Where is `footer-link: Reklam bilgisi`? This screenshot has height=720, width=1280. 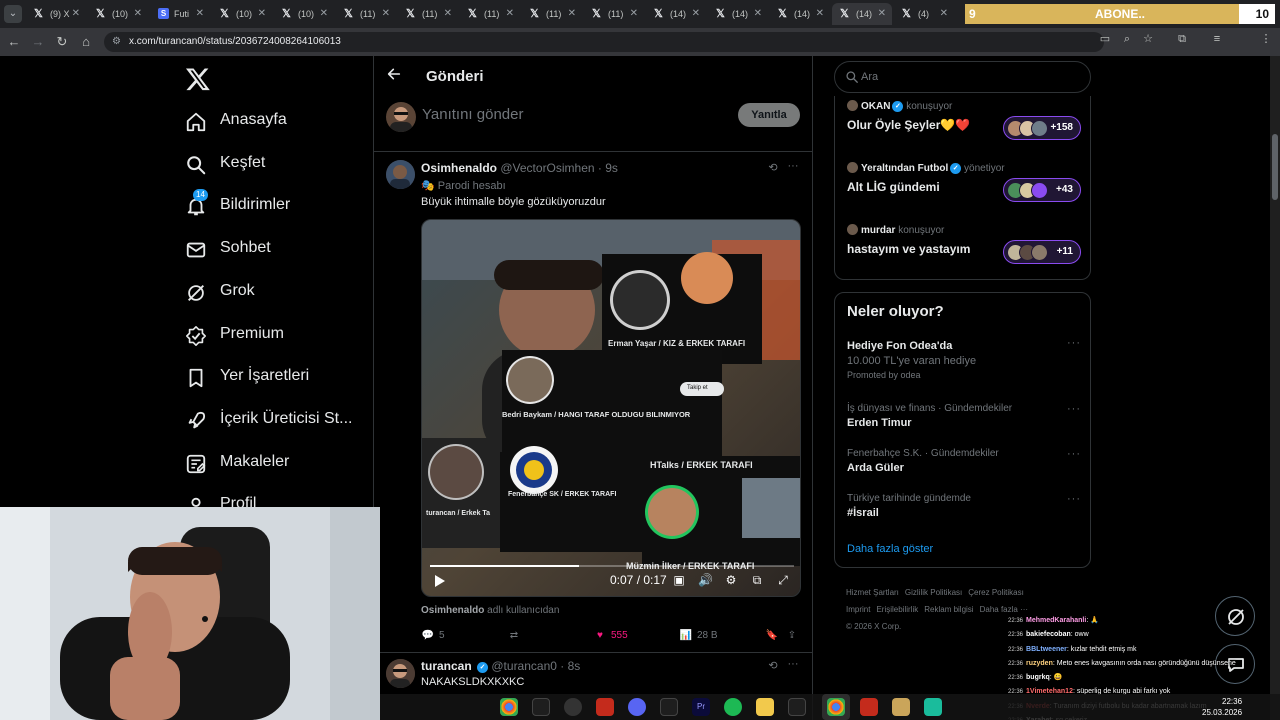 footer-link: Reklam bilgisi is located at coordinates (948, 609).